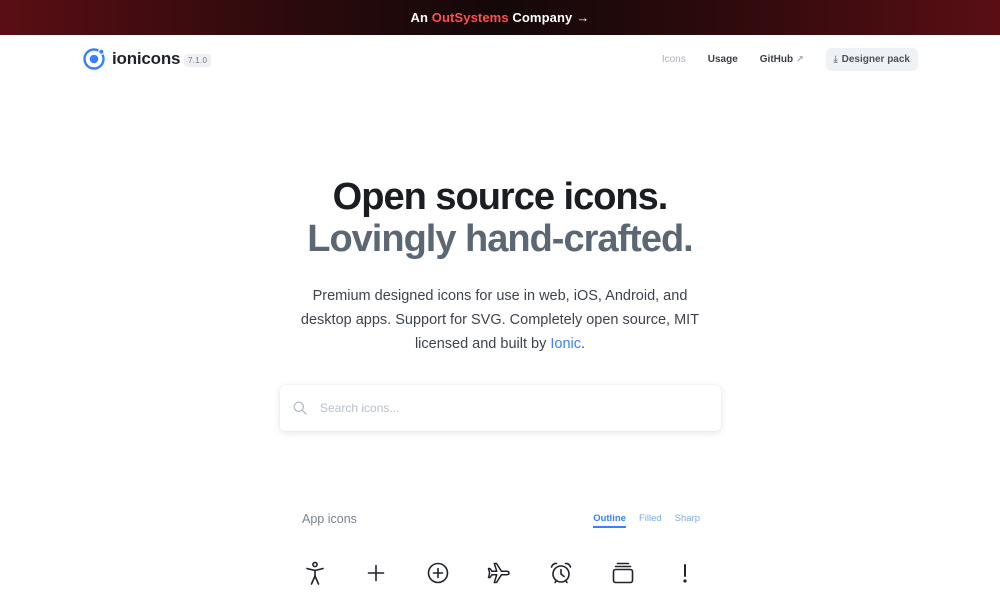  I want to click on app-icons-grid, so click(500, 574).